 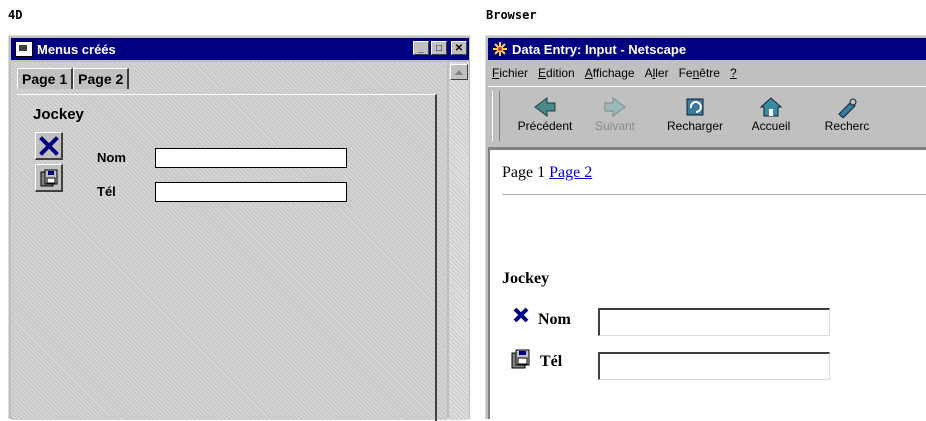 I want to click on toolbar-grip, so click(x=496, y=116).